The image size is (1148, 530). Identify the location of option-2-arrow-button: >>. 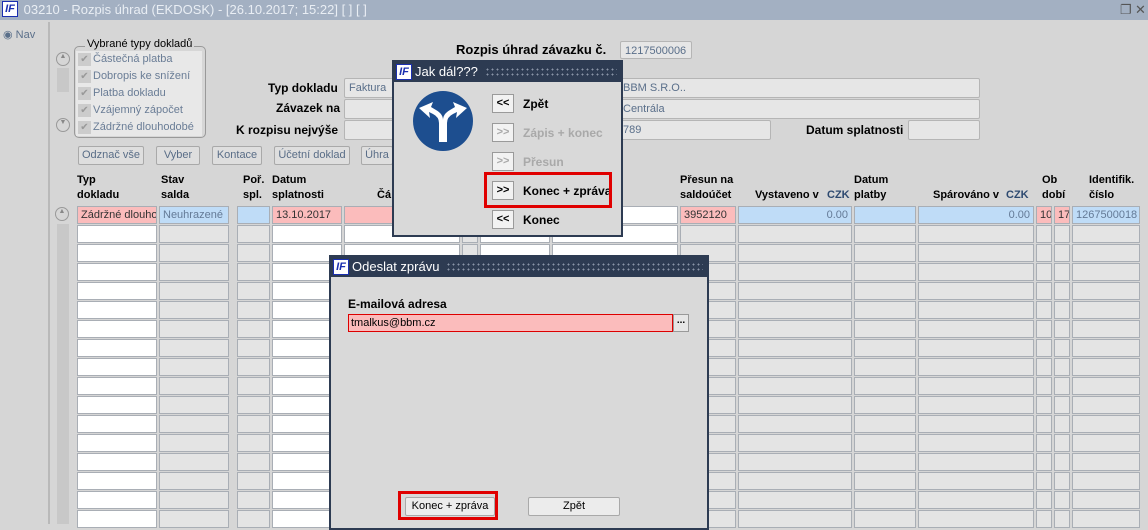
(503, 161).